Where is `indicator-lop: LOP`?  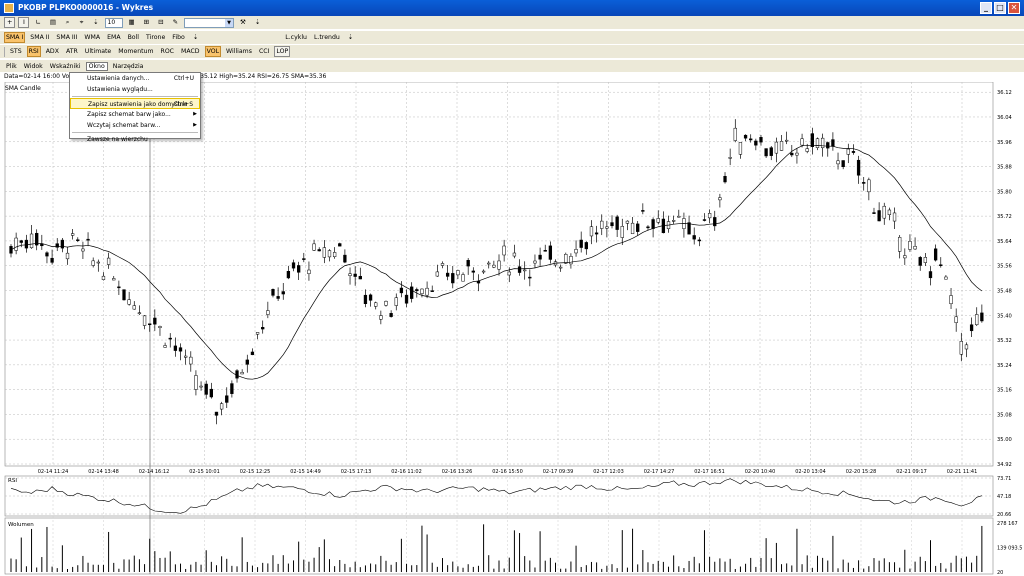
indicator-lop: LOP is located at coordinates (282, 51).